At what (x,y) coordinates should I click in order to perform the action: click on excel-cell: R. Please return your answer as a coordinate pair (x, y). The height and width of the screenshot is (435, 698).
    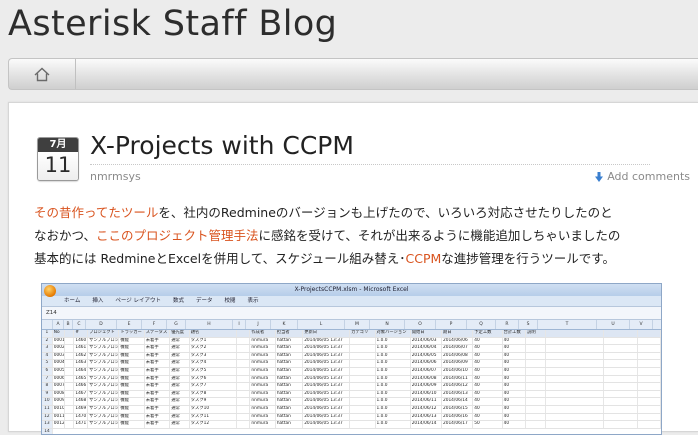
    Looking at the image, I should click on (507, 324).